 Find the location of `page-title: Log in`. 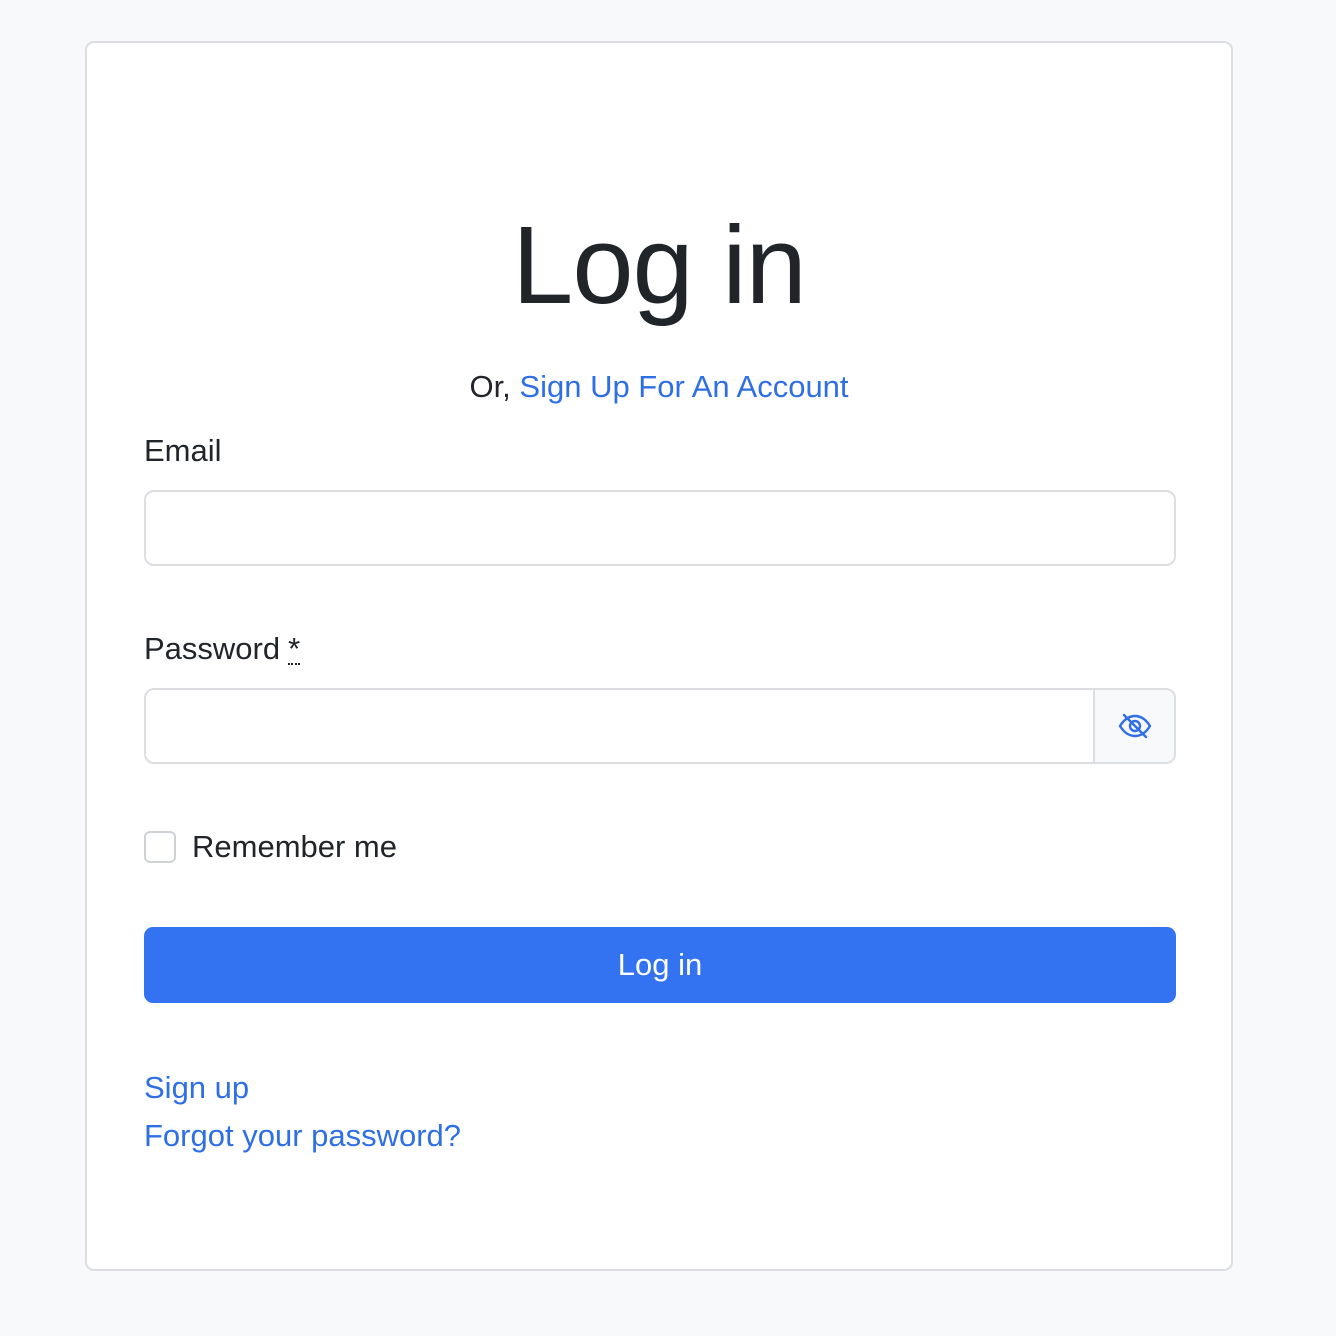

page-title: Log in is located at coordinates (659, 265).